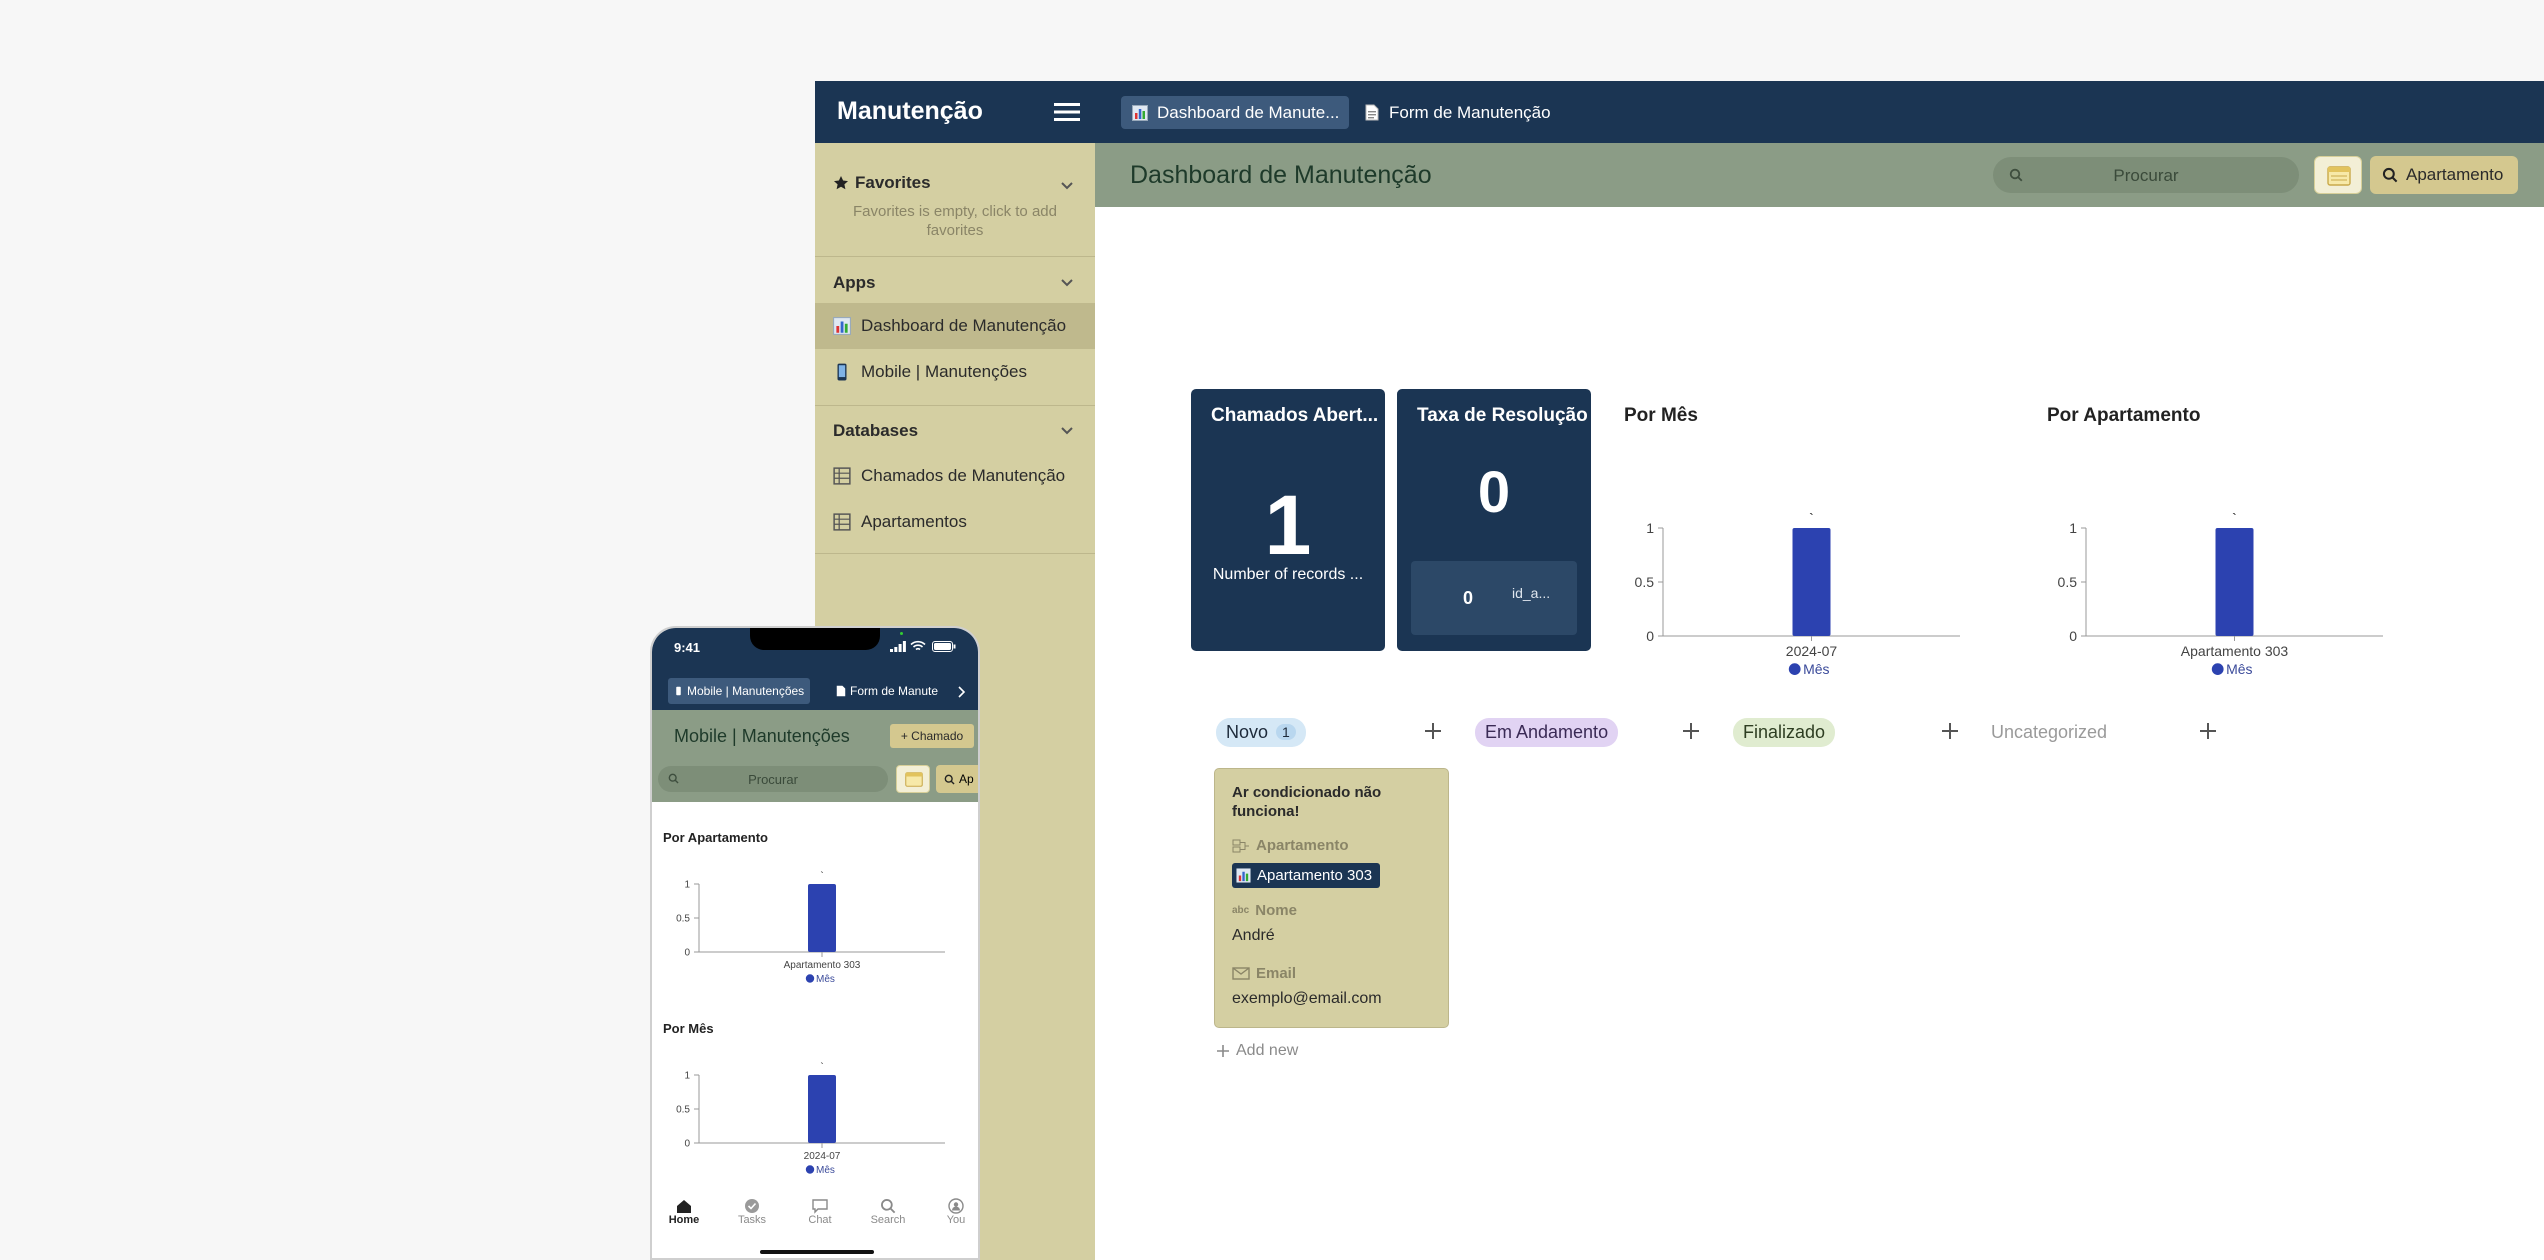 Image resolution: width=2544 pixels, height=1260 pixels. What do you see at coordinates (957, 779) in the screenshot?
I see `mobile-apartamento-filter: Ap` at bounding box center [957, 779].